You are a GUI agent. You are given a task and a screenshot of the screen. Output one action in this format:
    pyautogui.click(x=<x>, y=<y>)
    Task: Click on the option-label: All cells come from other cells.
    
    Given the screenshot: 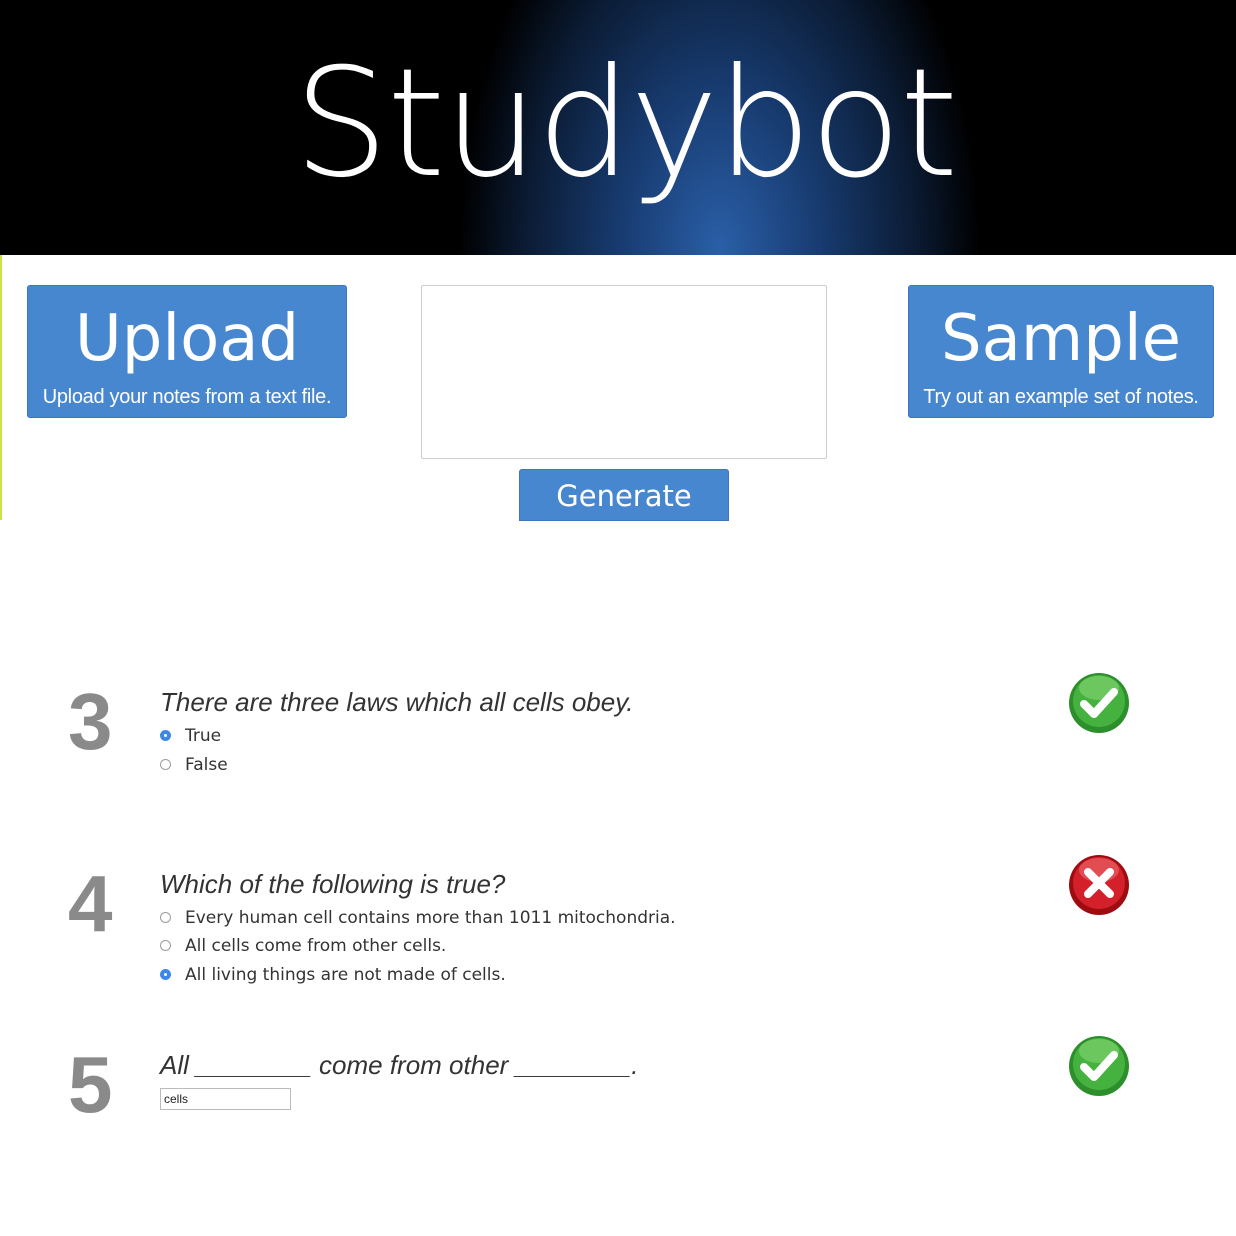 What is the action you would take?
    pyautogui.click(x=316, y=946)
    